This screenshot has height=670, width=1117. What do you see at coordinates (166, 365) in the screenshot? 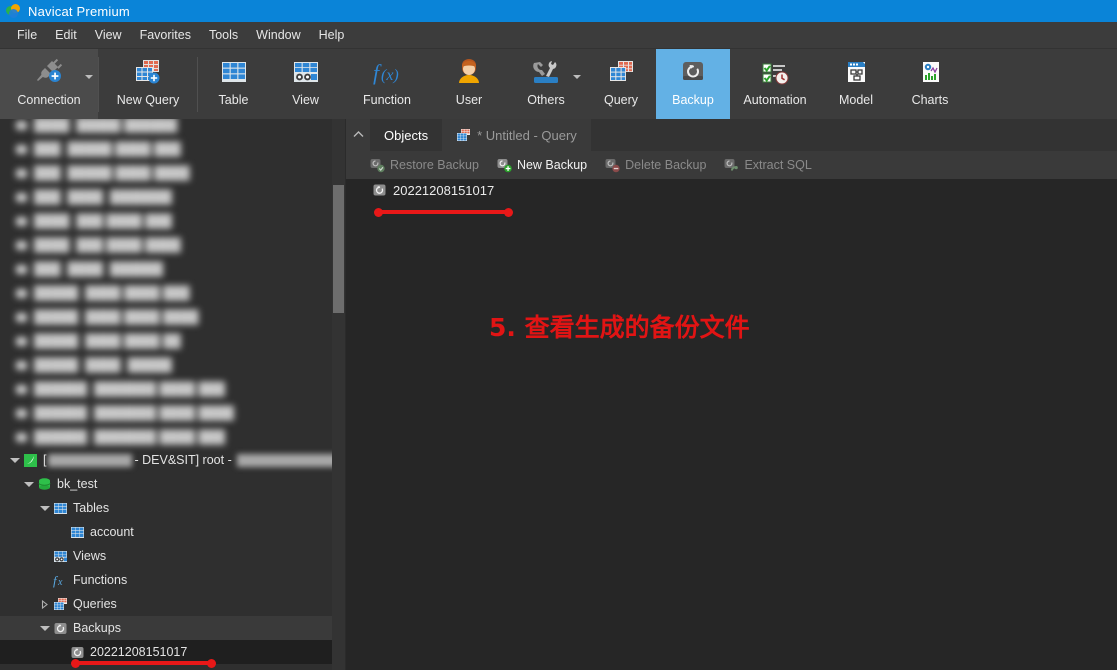
I see `list-item: █████ ████ █████` at bounding box center [166, 365].